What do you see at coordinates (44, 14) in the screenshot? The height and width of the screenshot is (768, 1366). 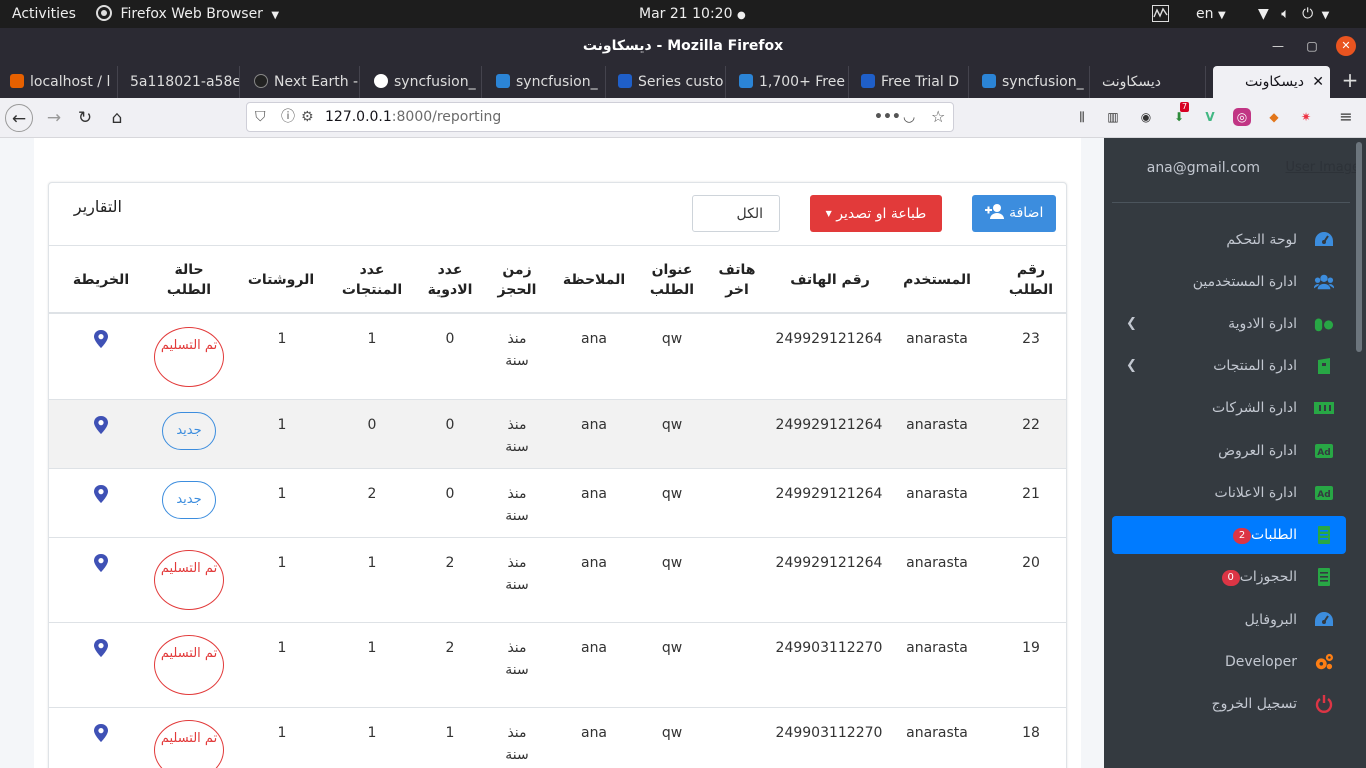 I see `activities-button: Activities` at bounding box center [44, 14].